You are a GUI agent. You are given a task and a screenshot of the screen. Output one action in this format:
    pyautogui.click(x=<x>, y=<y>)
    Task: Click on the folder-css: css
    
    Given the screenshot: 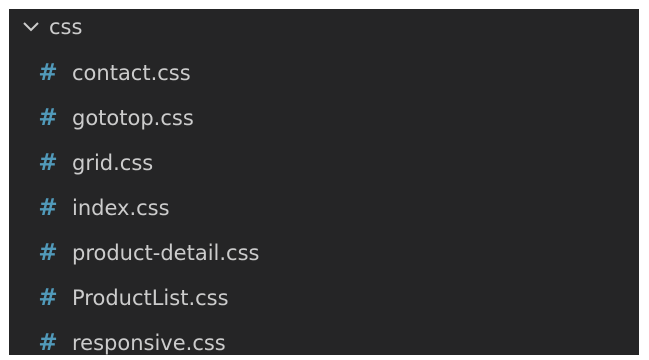 What is the action you would take?
    pyautogui.click(x=324, y=29)
    